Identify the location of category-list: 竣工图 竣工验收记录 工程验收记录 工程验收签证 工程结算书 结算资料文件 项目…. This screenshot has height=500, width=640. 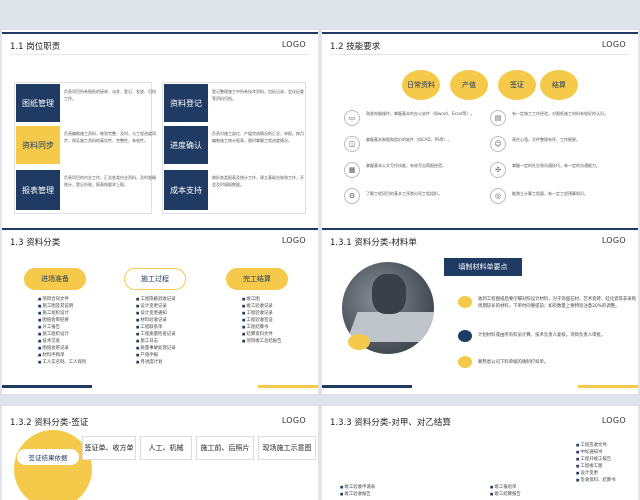
(262, 320).